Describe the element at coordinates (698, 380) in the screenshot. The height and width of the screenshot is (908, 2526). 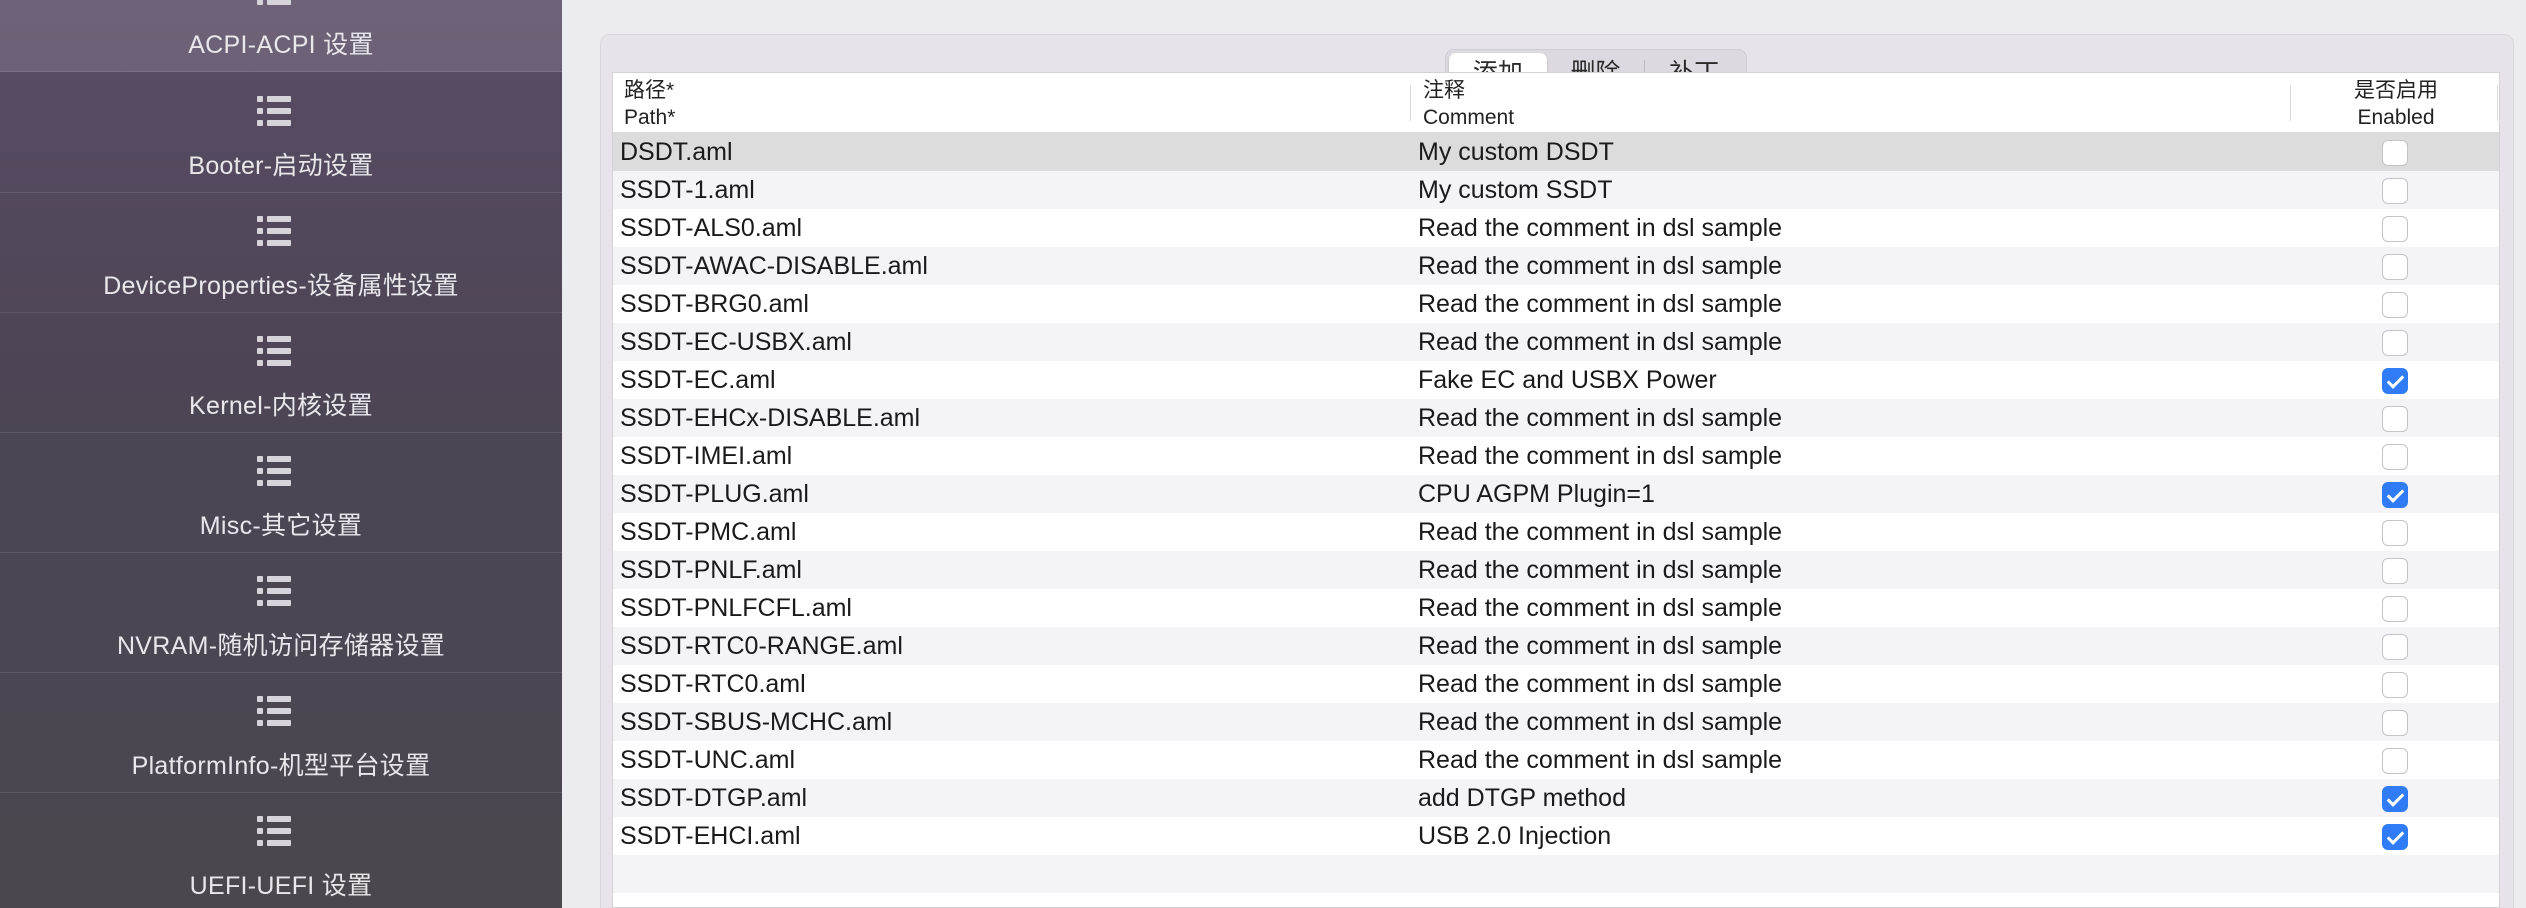
I see `cell-path: SSDT-EC.aml` at that location.